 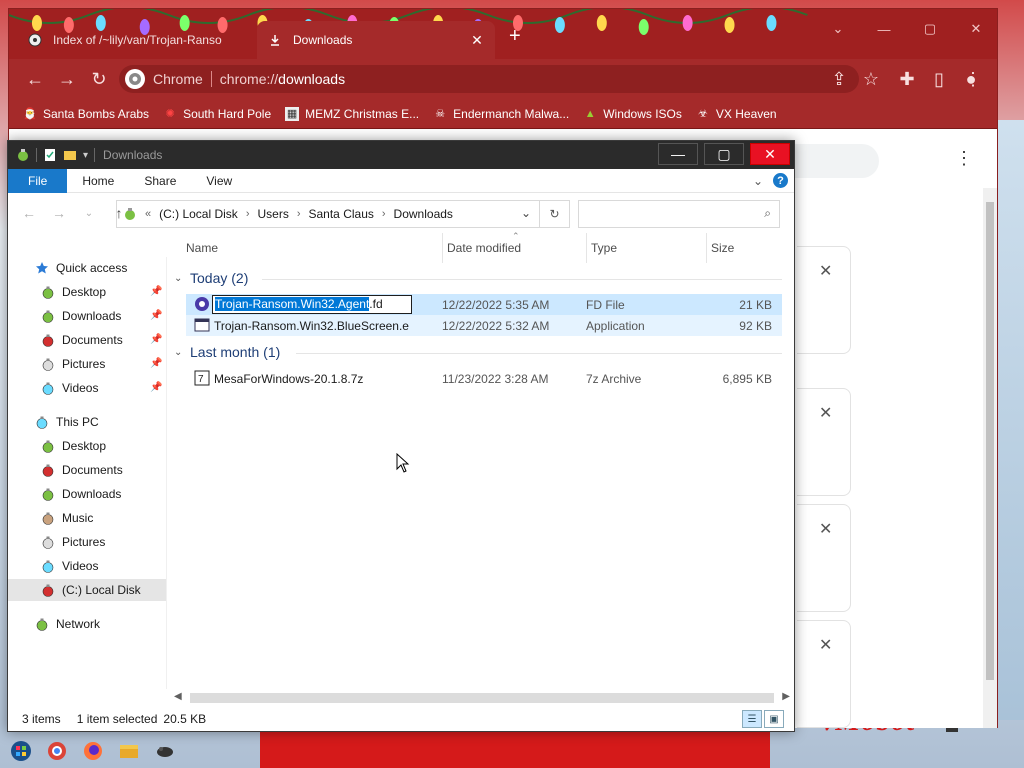 What do you see at coordinates (70, 155) in the screenshot?
I see `new-folder-icon` at bounding box center [70, 155].